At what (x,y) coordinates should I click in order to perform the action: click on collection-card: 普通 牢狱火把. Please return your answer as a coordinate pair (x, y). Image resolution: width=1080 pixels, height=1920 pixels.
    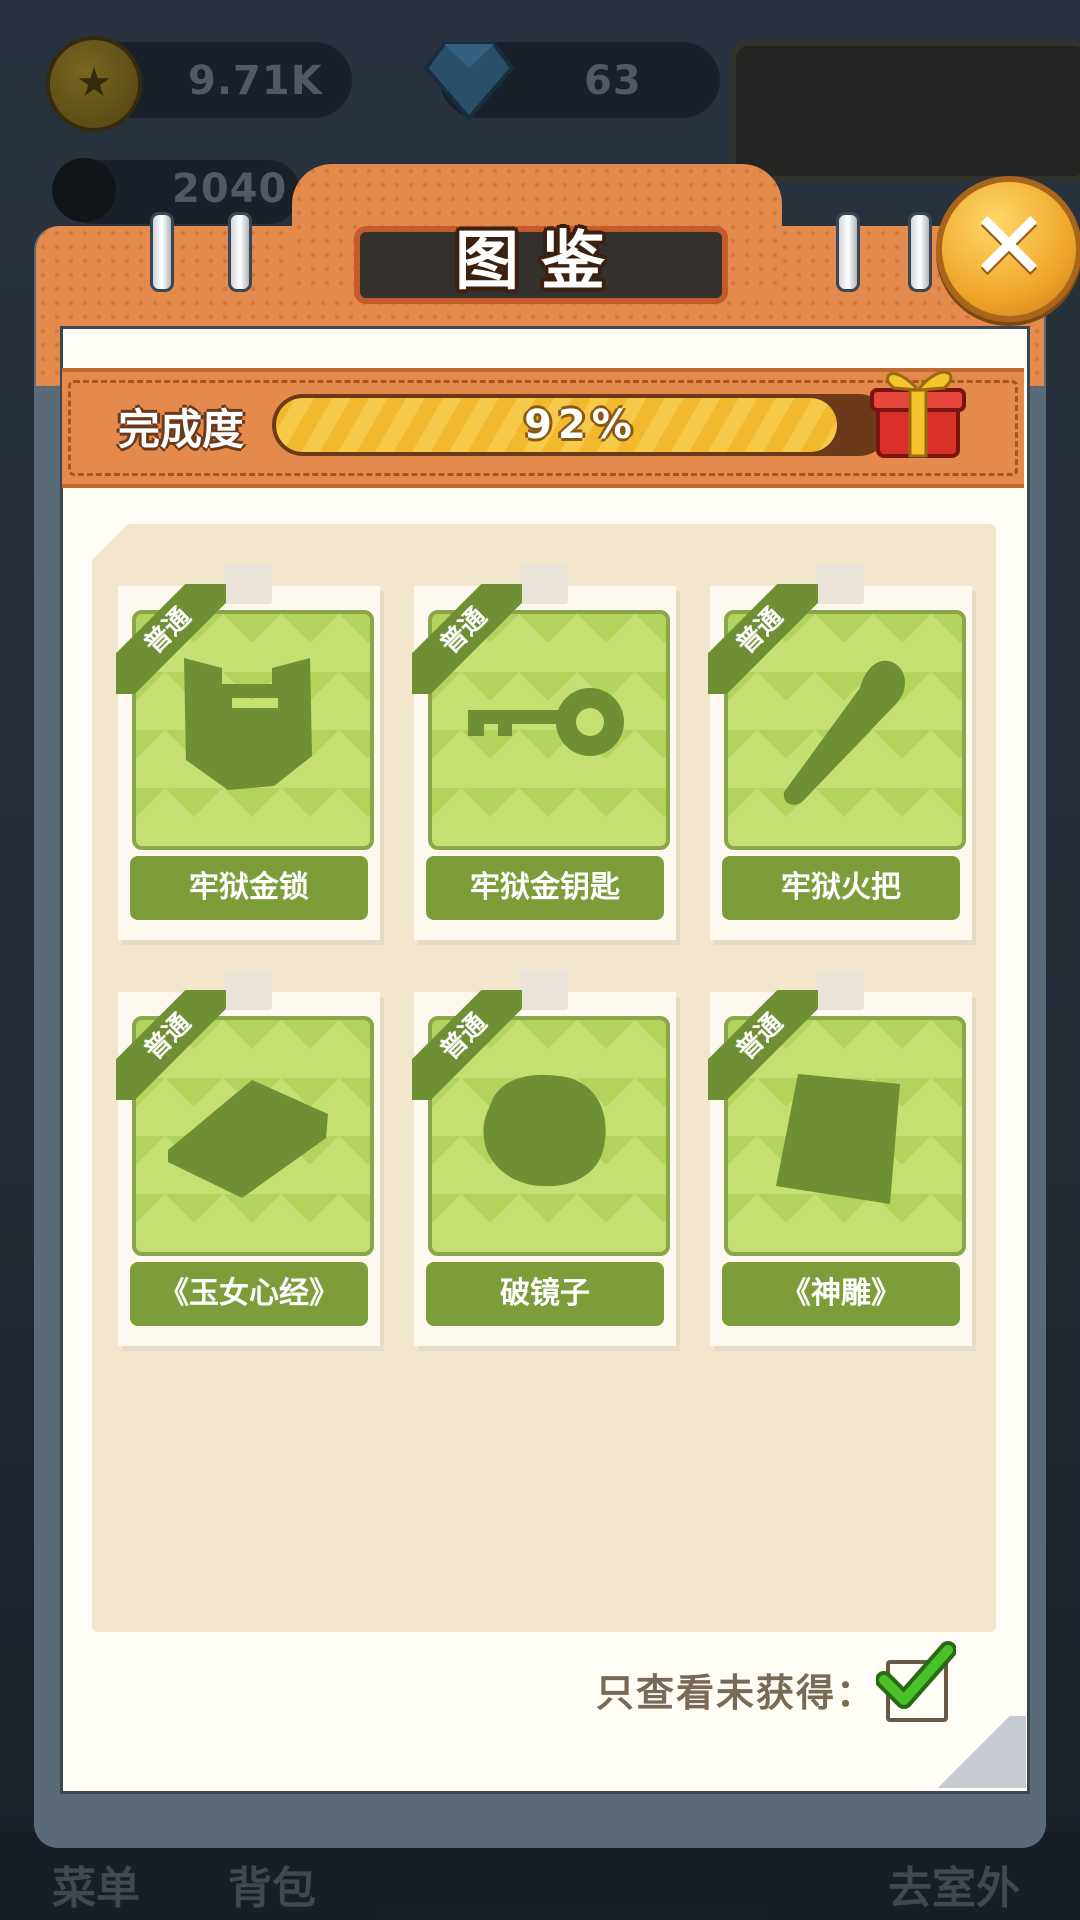
    Looking at the image, I should click on (840, 752).